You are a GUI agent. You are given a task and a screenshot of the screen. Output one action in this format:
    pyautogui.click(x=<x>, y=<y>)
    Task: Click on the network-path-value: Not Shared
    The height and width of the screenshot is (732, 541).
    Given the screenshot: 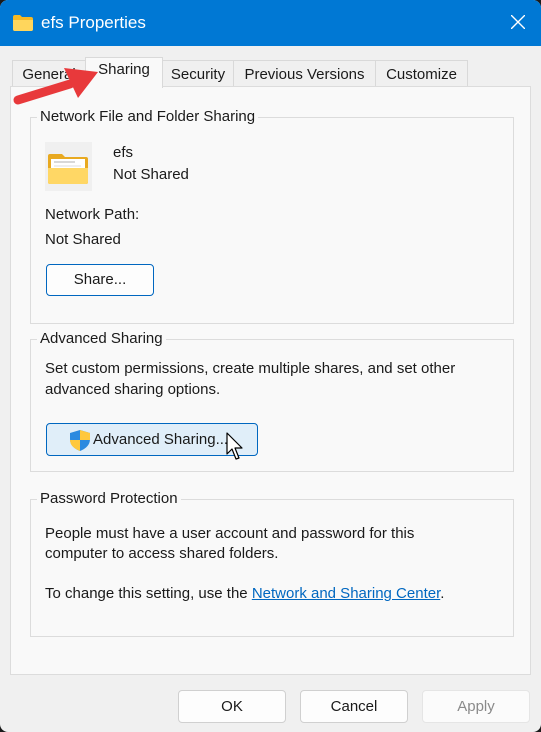 What is the action you would take?
    pyautogui.click(x=83, y=239)
    